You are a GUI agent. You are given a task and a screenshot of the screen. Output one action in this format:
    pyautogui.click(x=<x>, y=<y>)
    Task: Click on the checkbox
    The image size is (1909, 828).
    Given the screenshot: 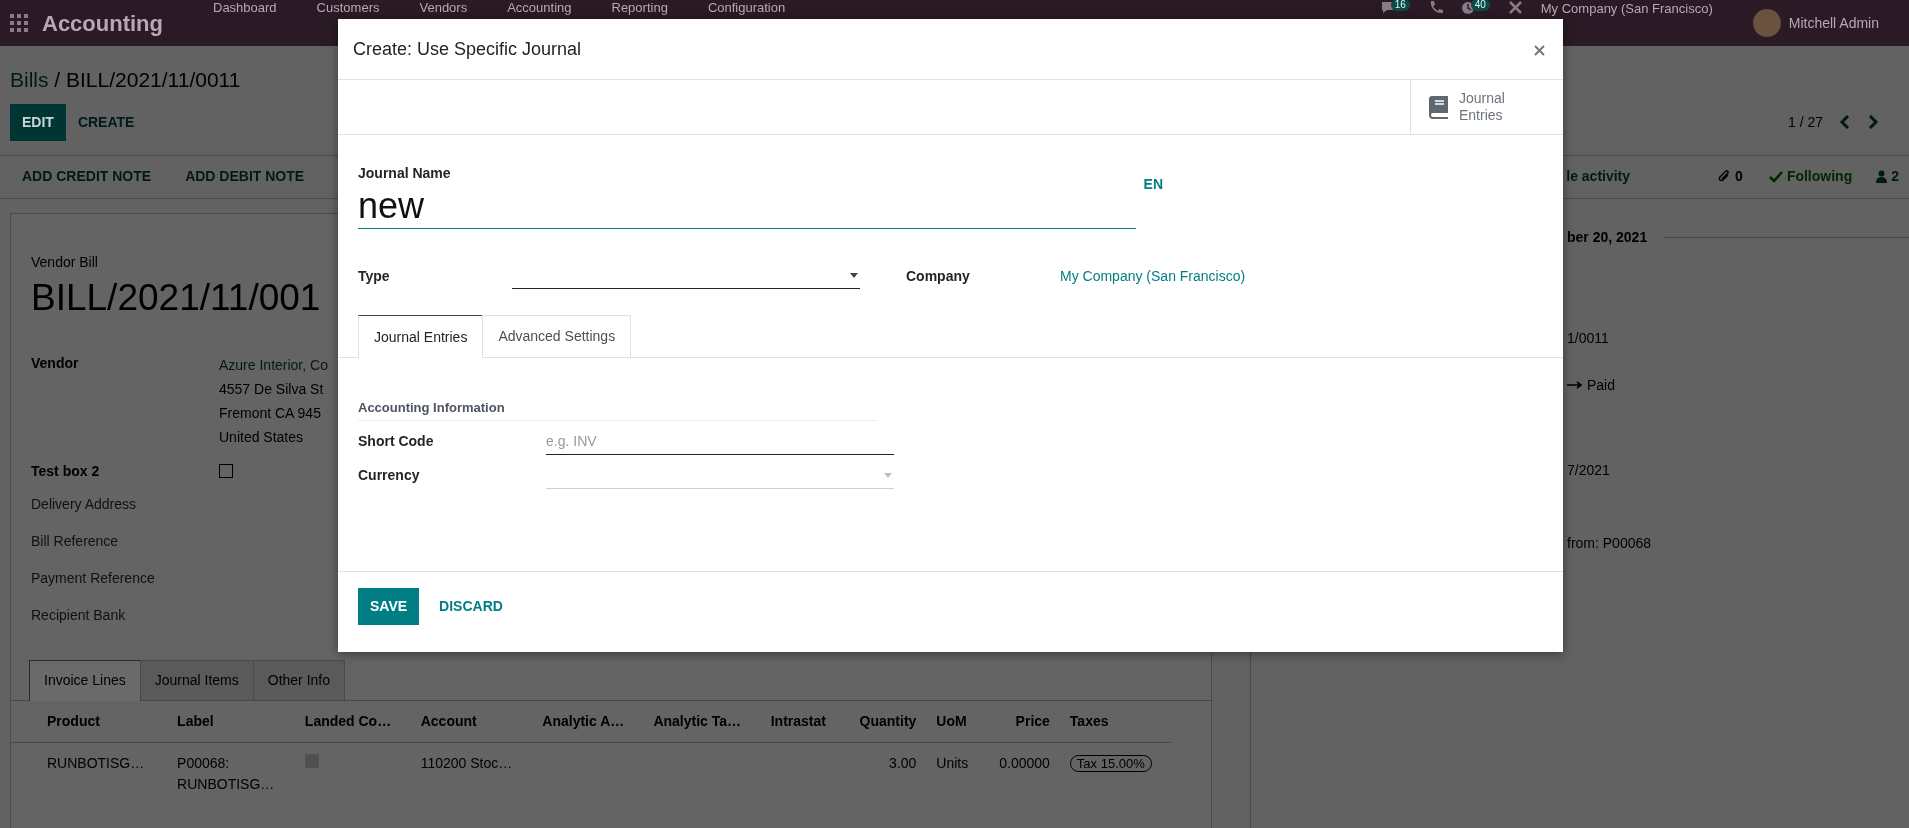 What is the action you would take?
    pyautogui.click(x=226, y=470)
    